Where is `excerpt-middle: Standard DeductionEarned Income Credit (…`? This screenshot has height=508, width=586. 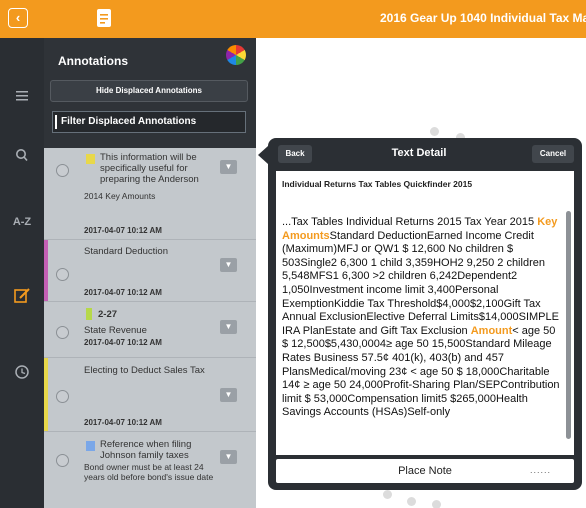
excerpt-middle: Standard DeductionEarned Income Credit (… is located at coordinates (420, 283).